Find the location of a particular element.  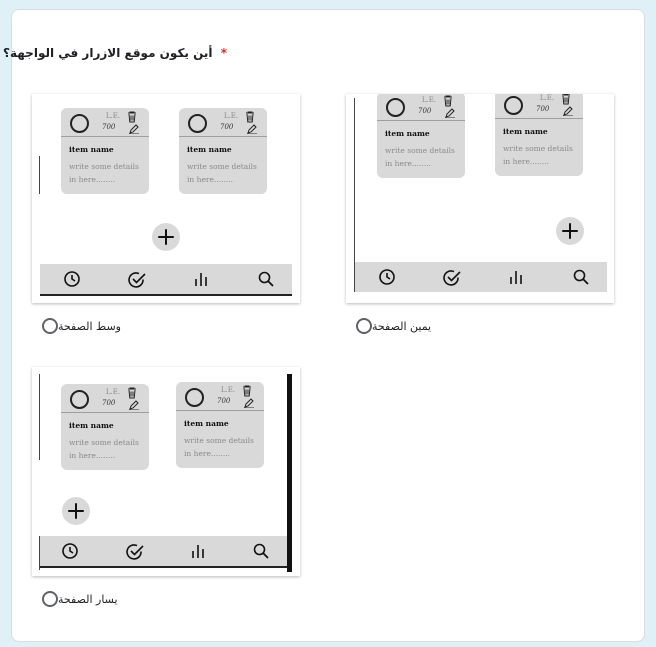

option-label: وسط الصفحة is located at coordinates (89, 326).